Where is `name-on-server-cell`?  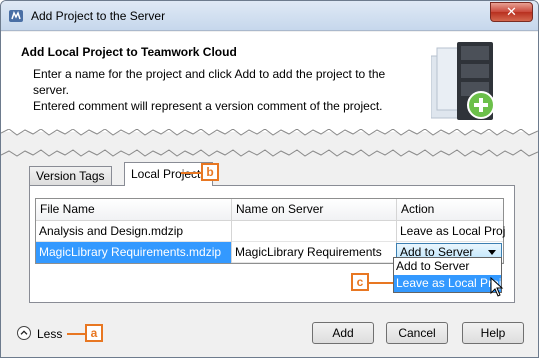
name-on-server-cell is located at coordinates (314, 231).